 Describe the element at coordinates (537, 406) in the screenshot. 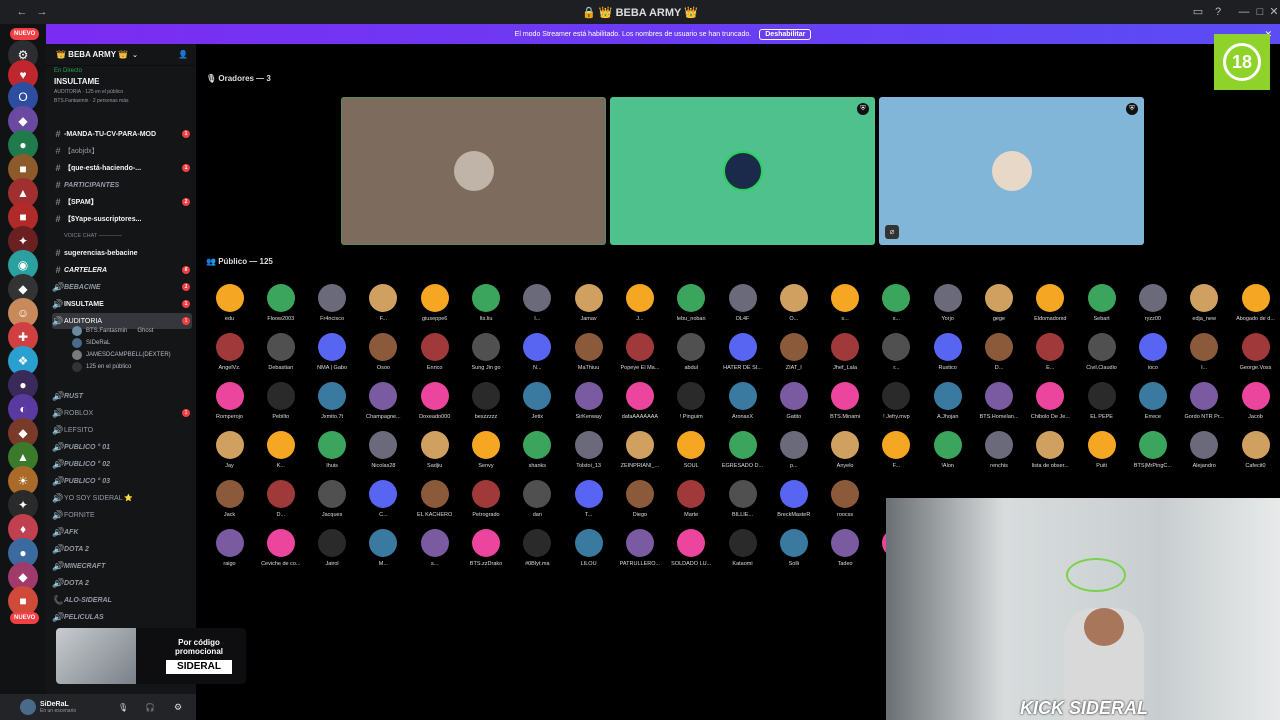

I see `audience-member: Jetix` at that location.